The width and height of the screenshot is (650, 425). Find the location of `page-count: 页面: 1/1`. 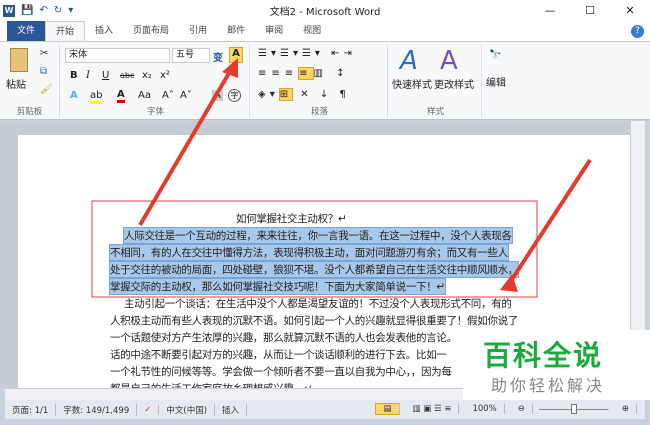

page-count: 页面: 1/1 is located at coordinates (31, 409).